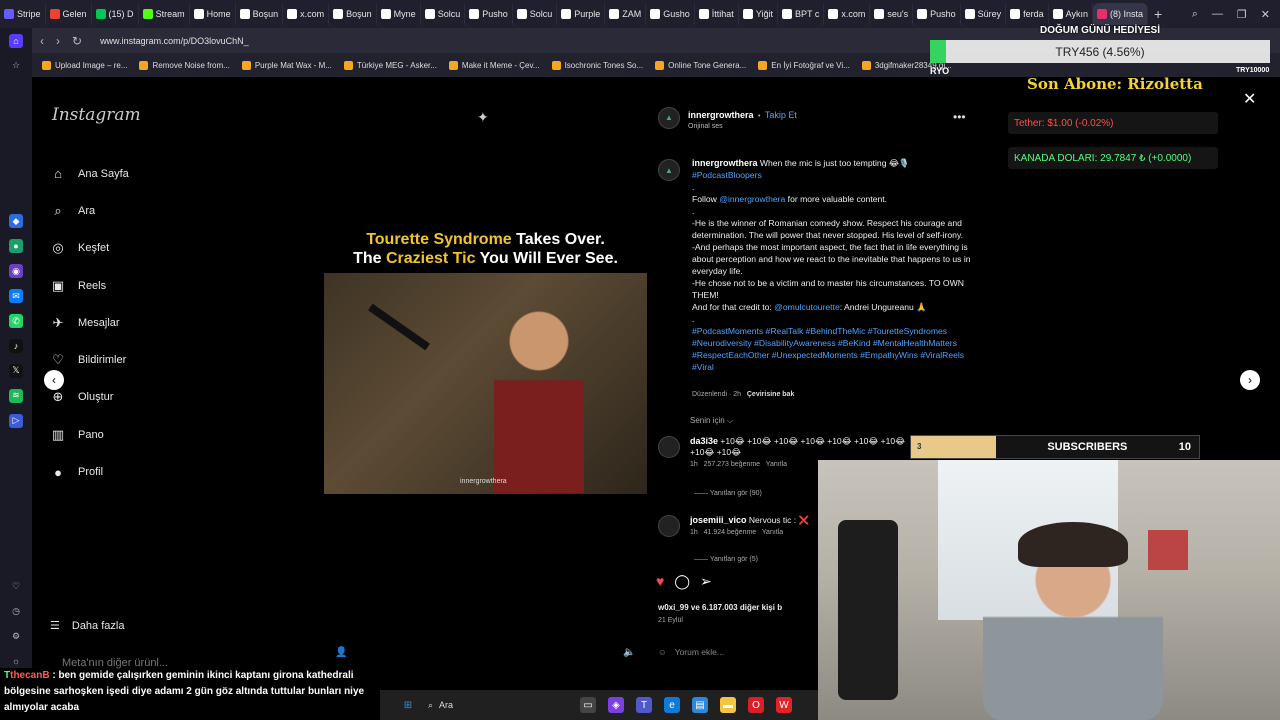 The image size is (1280, 720). Describe the element at coordinates (42, 41) in the screenshot. I see `back-icon: ‹` at that location.